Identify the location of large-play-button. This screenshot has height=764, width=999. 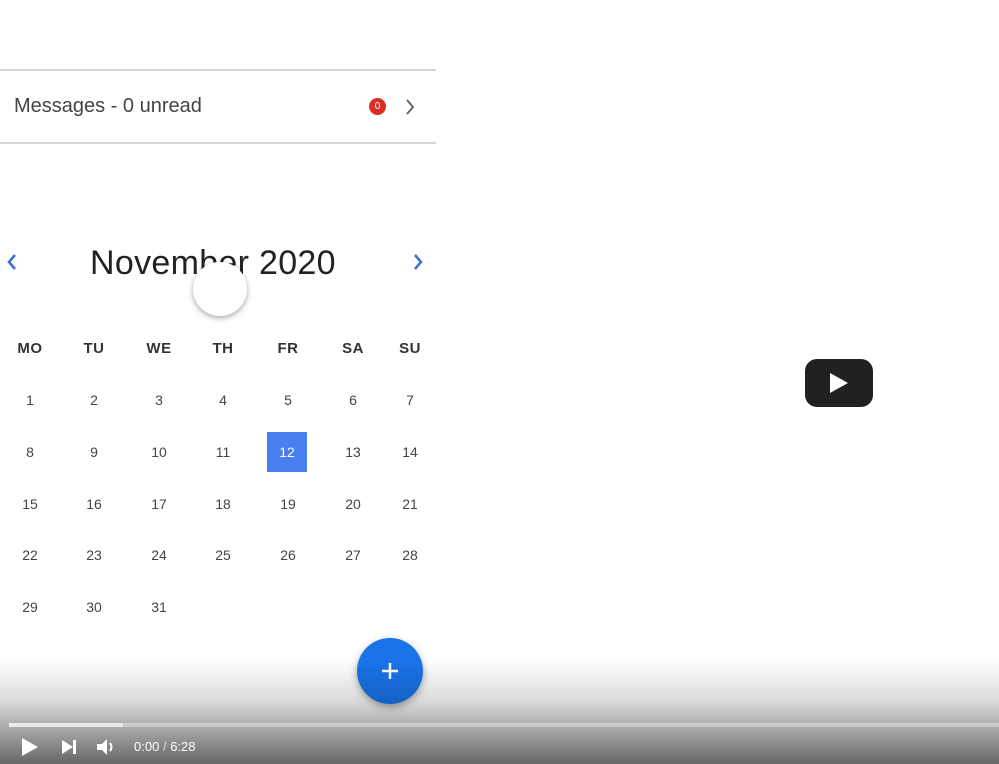
(839, 383).